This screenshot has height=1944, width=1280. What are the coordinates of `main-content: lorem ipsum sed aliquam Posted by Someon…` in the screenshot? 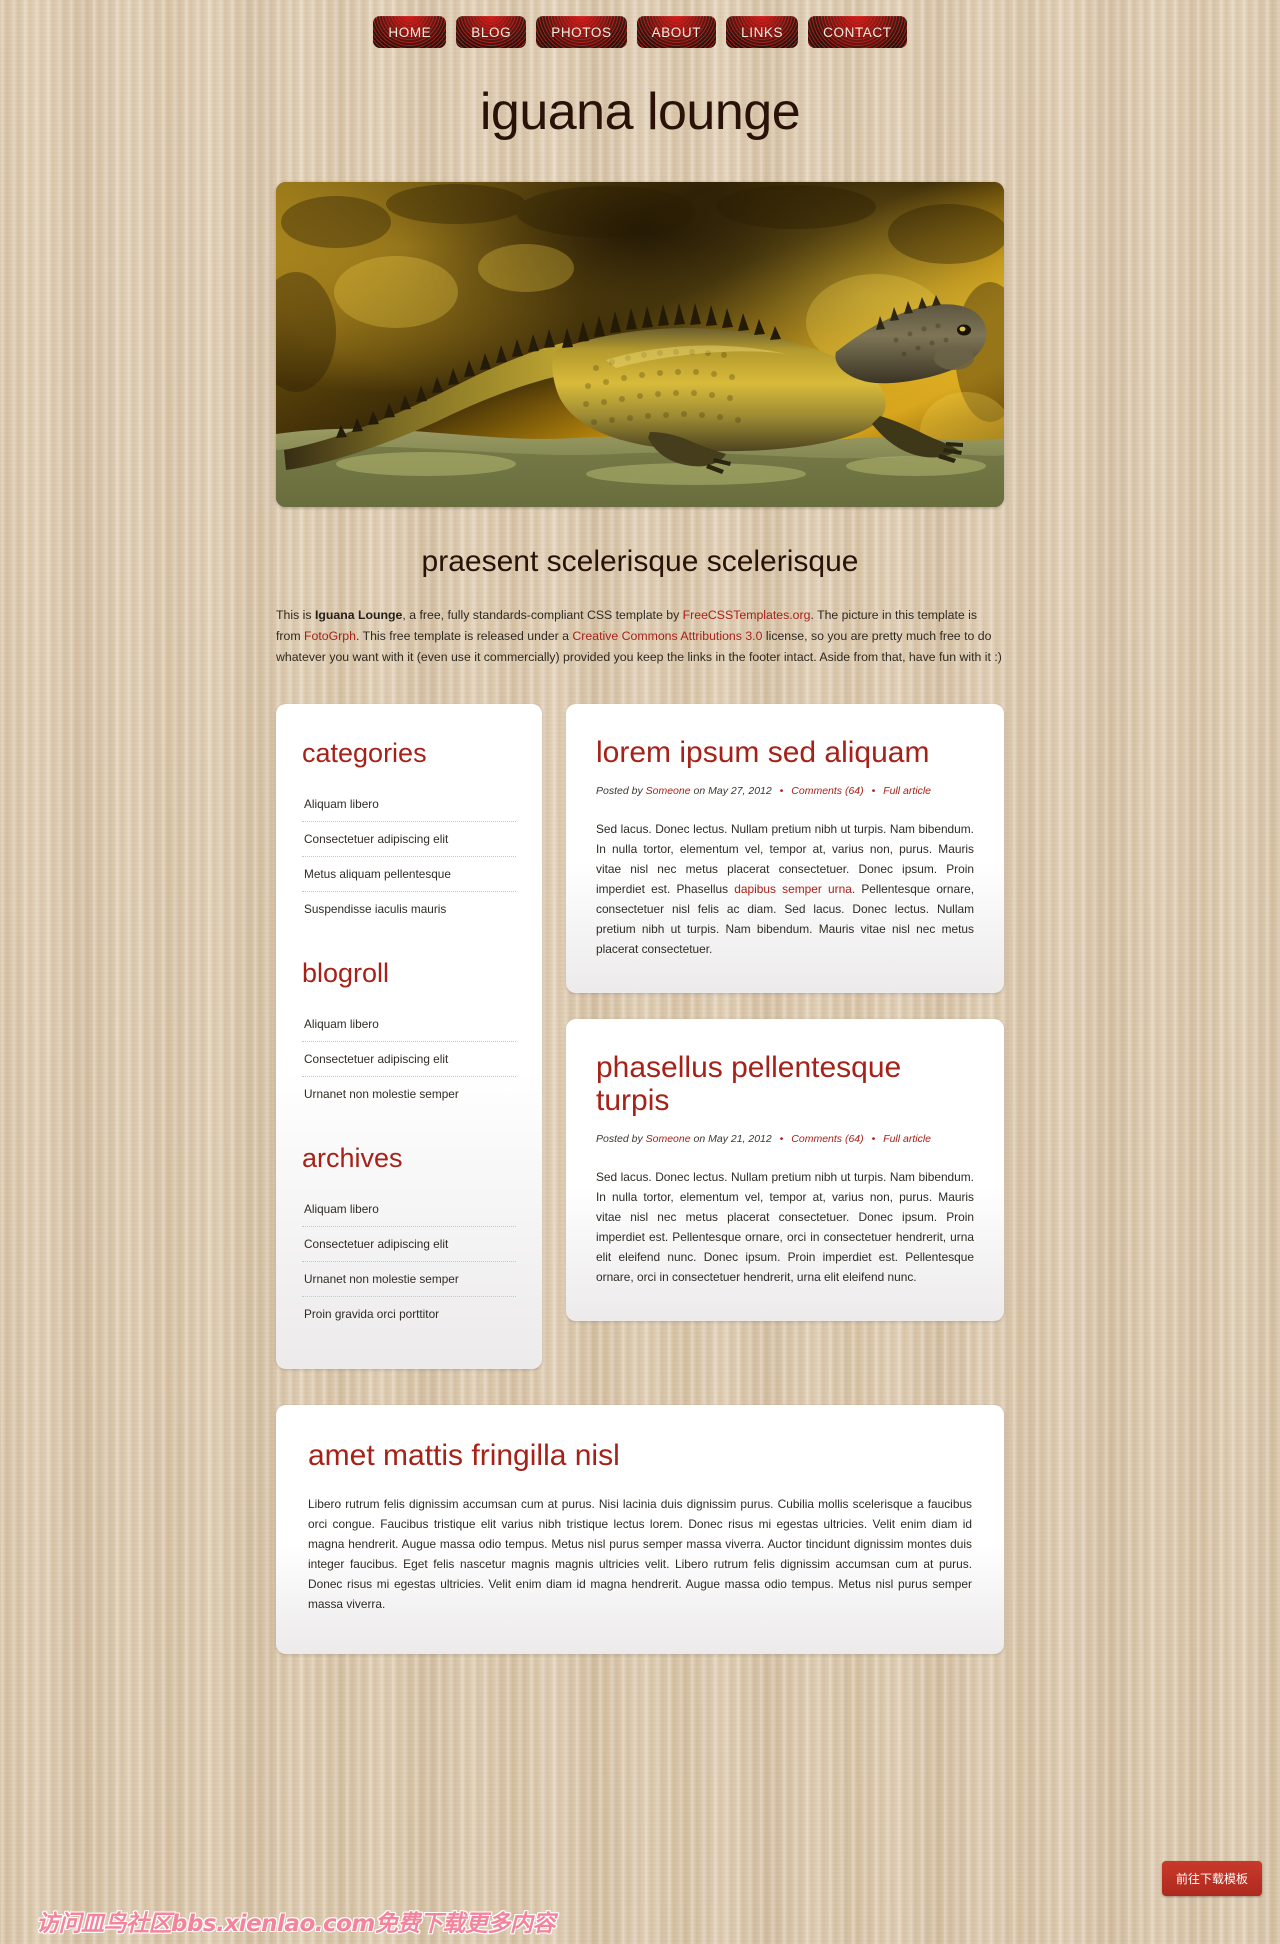 It's located at (785, 1012).